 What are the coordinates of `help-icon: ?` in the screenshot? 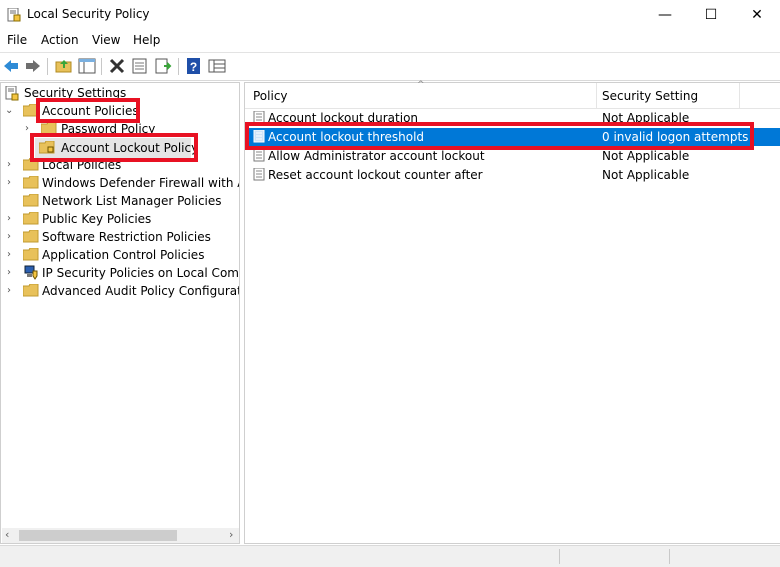 It's located at (194, 66).